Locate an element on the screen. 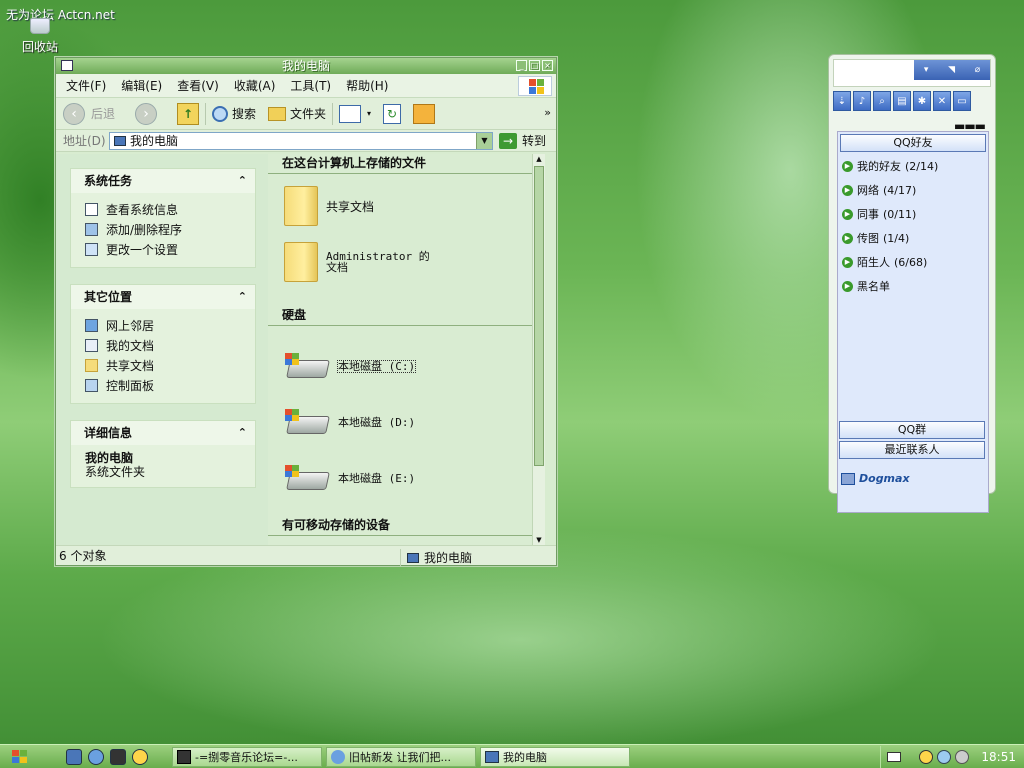 This screenshot has width=1024, height=768. scroll-down-icon: ▼ is located at coordinates (539, 540).